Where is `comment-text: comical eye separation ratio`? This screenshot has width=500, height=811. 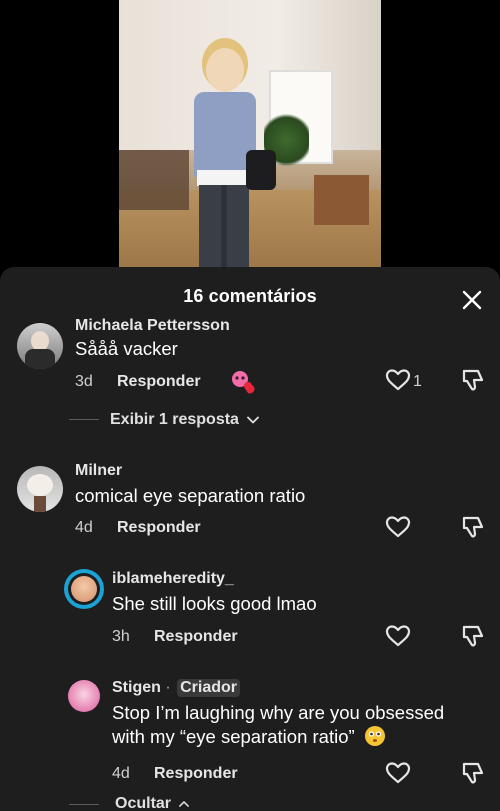
comment-text: comical eye separation ratio is located at coordinates (190, 495).